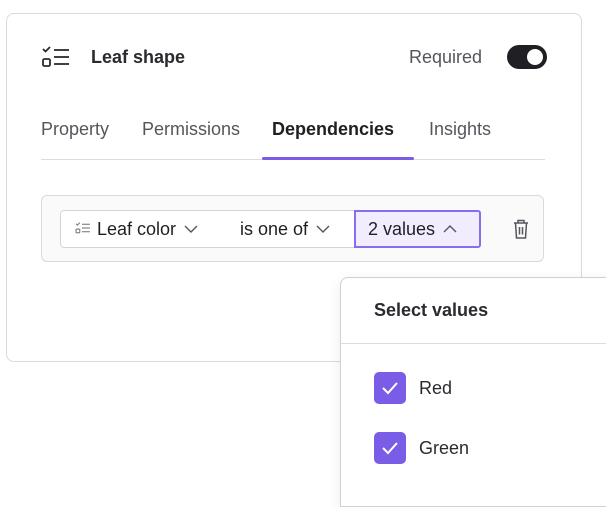 The height and width of the screenshot is (507, 606). What do you see at coordinates (402, 228) in the screenshot?
I see `values-select-label: 2 values` at bounding box center [402, 228].